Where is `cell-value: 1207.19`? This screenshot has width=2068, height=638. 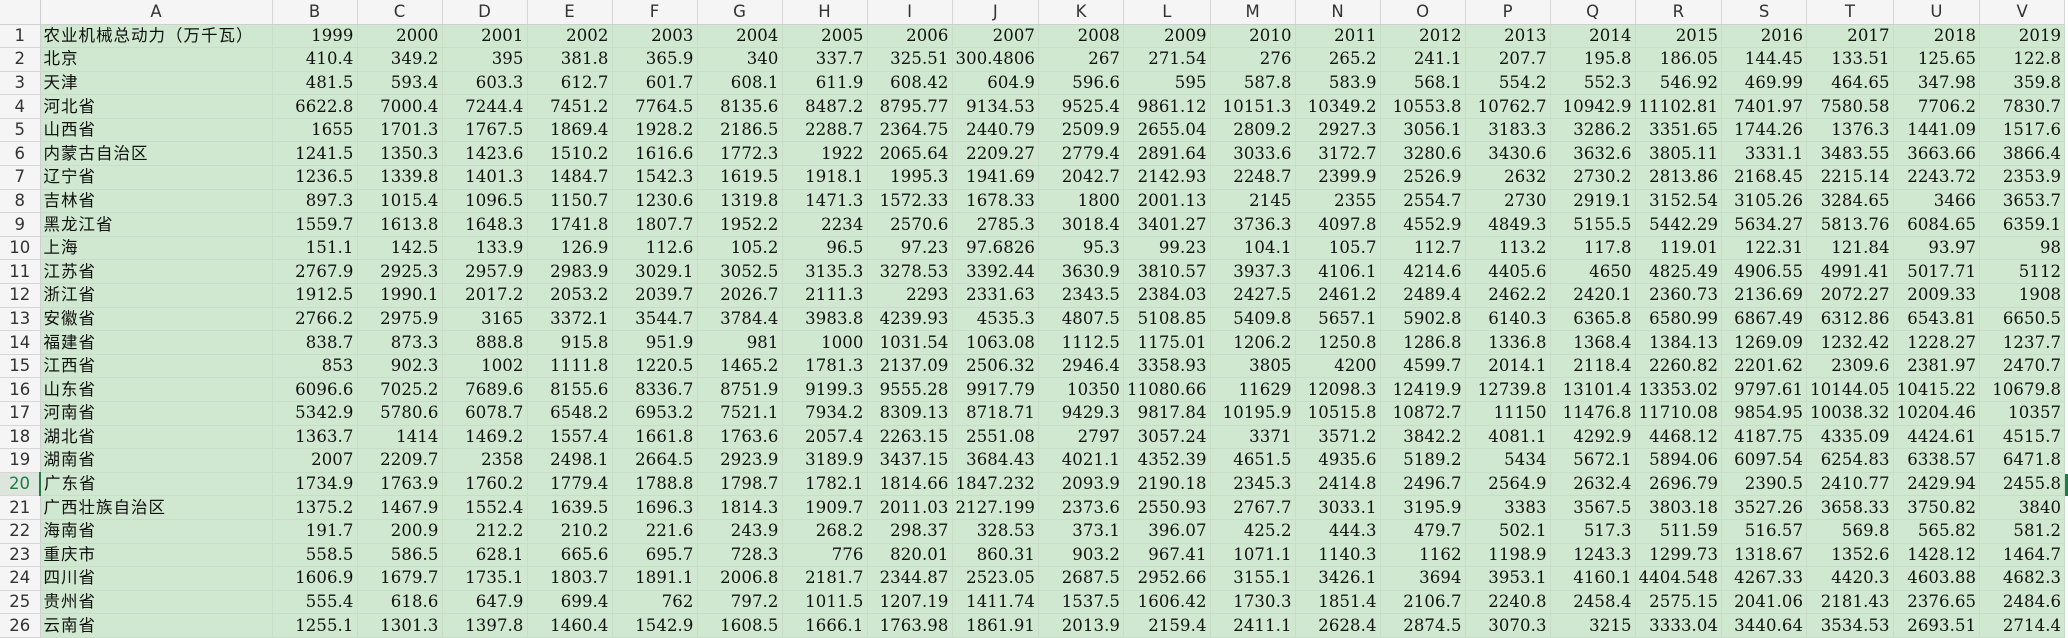 cell-value: 1207.19 is located at coordinates (910, 602).